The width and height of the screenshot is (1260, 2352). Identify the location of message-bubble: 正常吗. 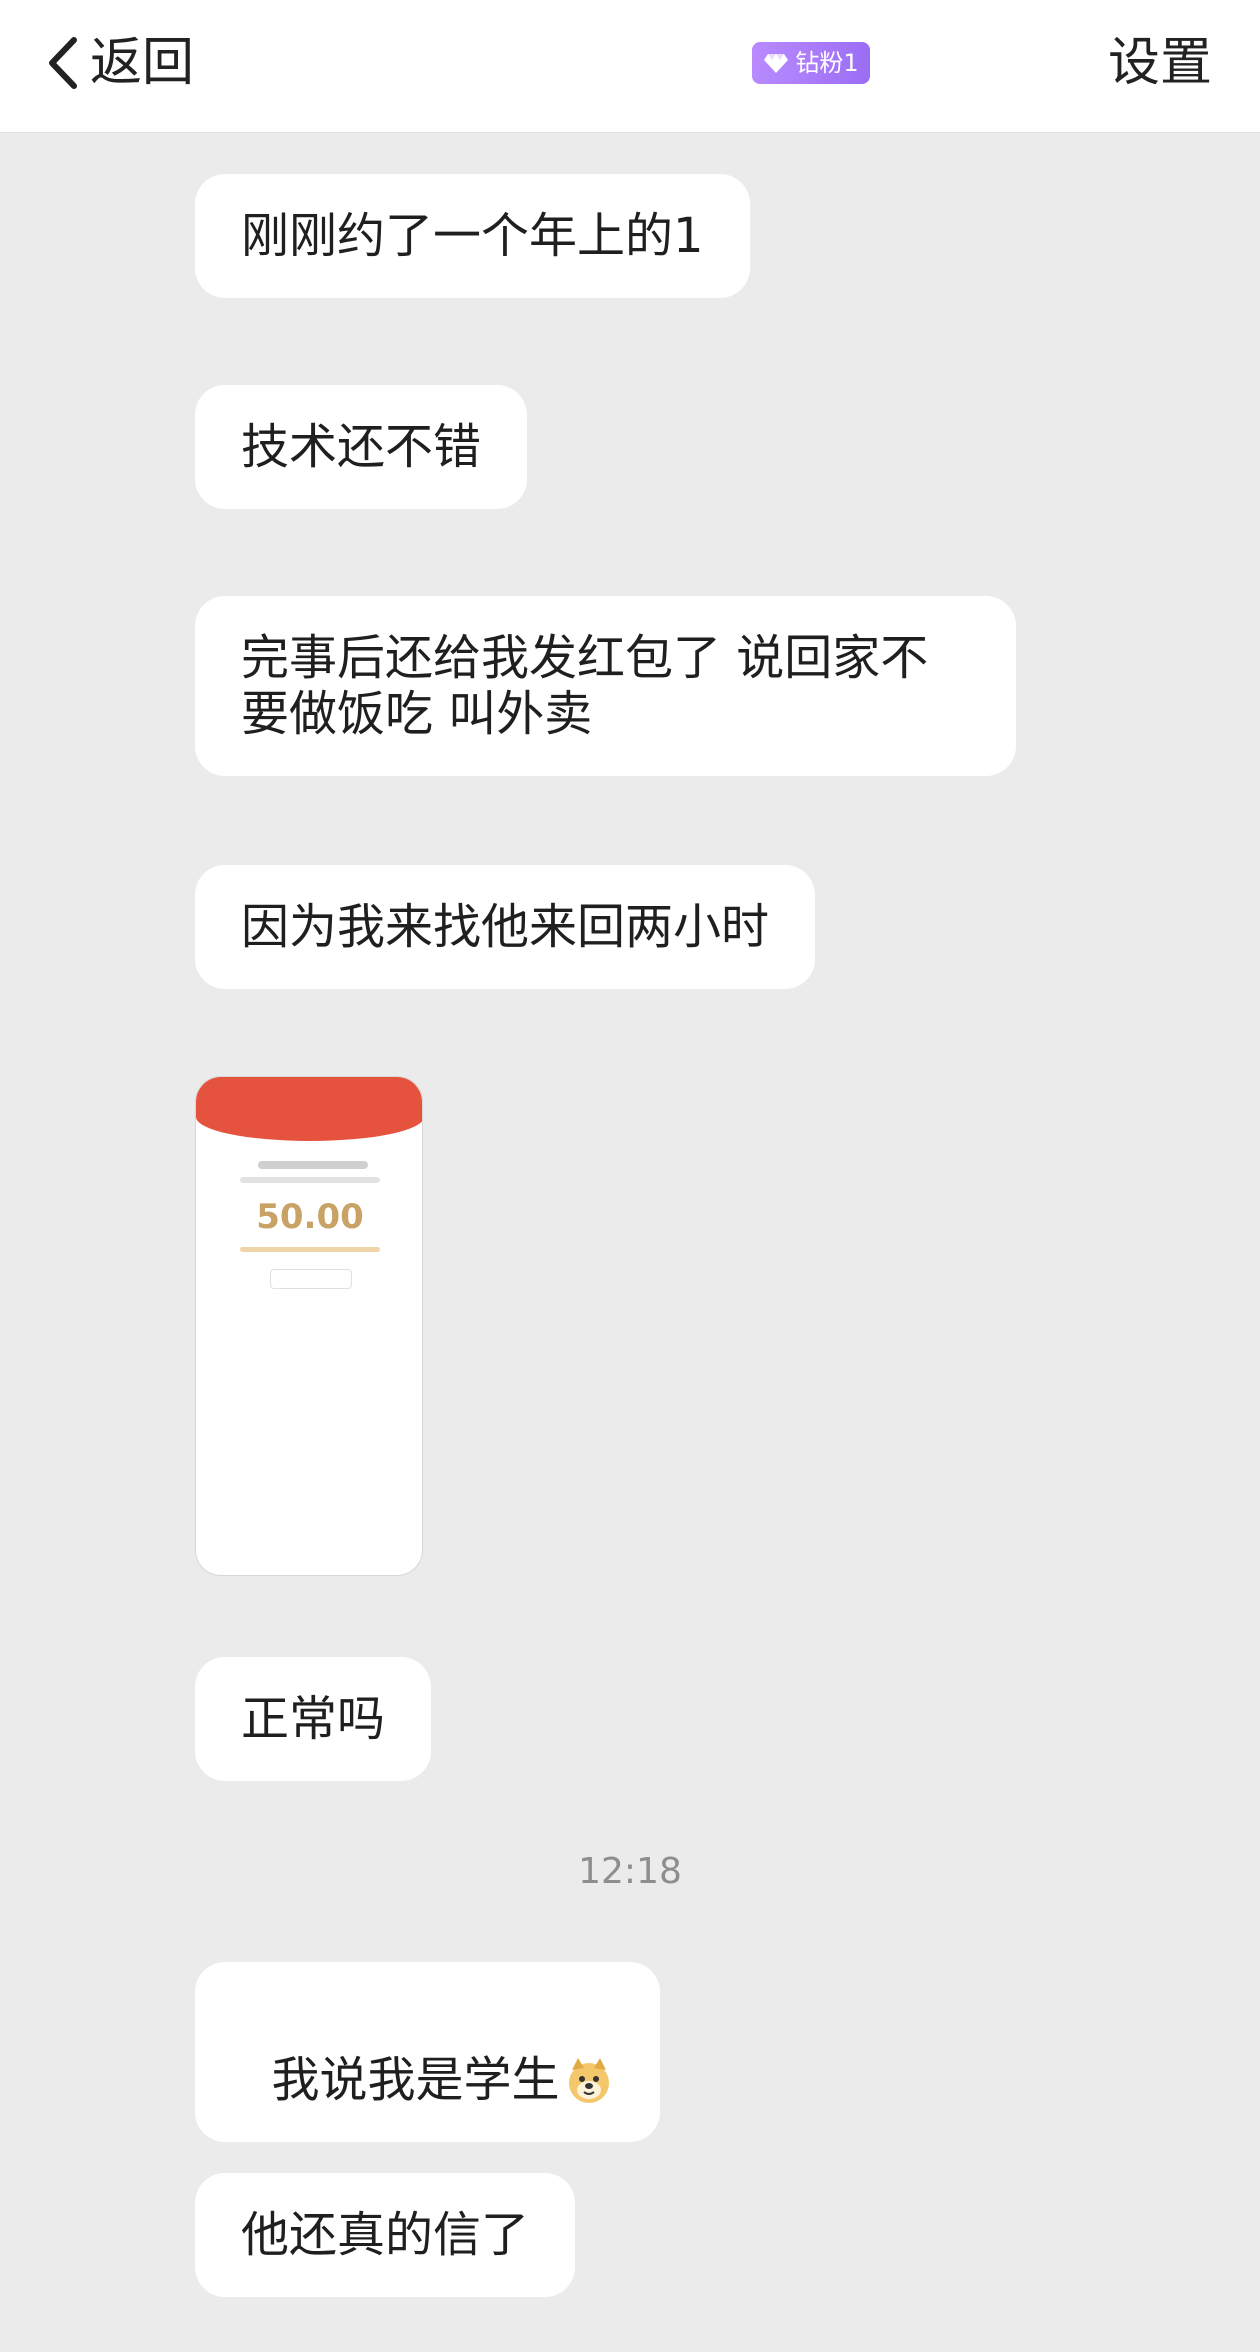
(313, 1719).